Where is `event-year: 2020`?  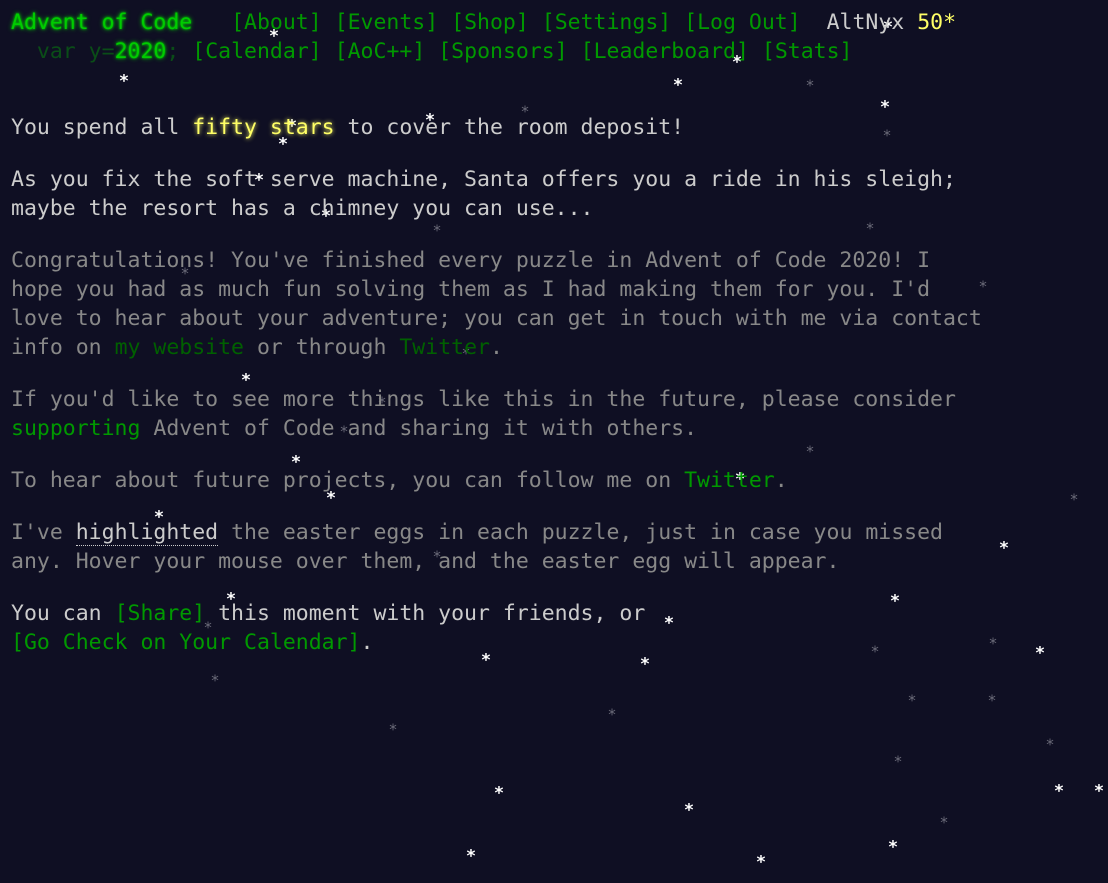
event-year: 2020 is located at coordinates (141, 51).